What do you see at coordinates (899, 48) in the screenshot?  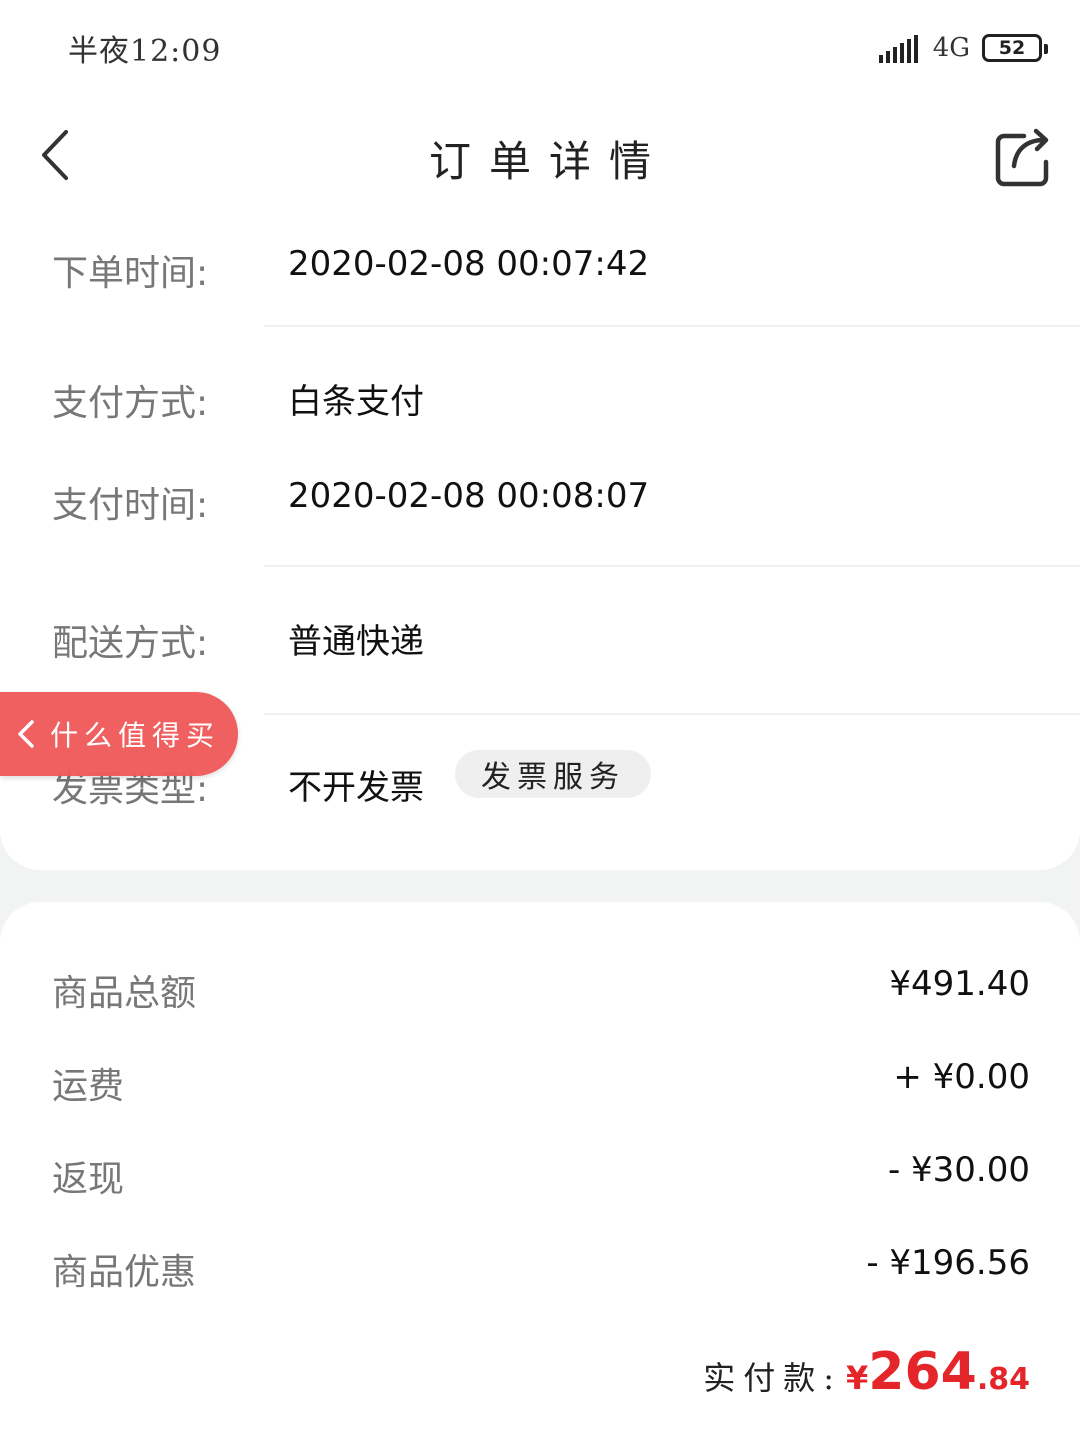 I see `signal-icon` at bounding box center [899, 48].